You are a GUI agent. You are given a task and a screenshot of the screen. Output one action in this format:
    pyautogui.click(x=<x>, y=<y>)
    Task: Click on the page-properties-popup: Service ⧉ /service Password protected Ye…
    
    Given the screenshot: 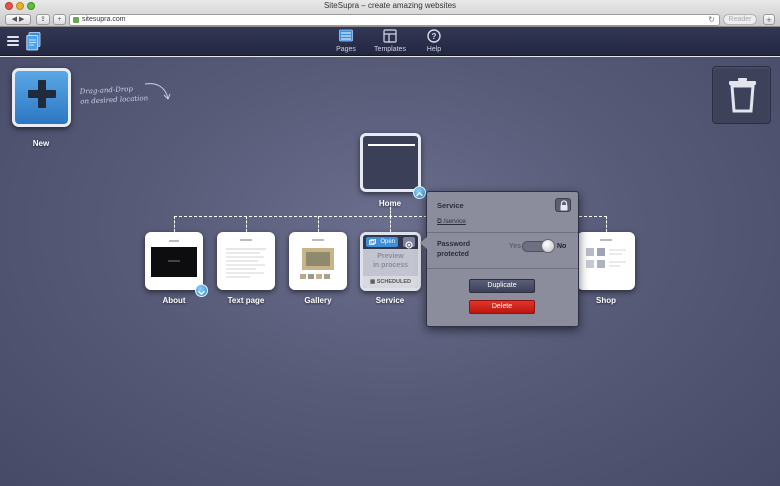 What is the action you would take?
    pyautogui.click(x=499, y=259)
    